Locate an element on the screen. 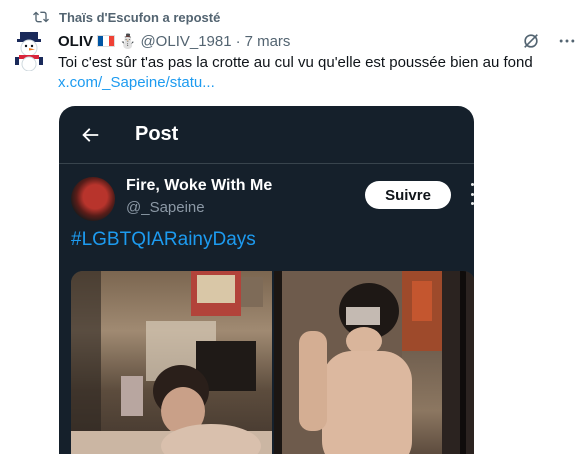 This screenshot has height=454, width=587. author-name: OLIV is located at coordinates (75, 41).